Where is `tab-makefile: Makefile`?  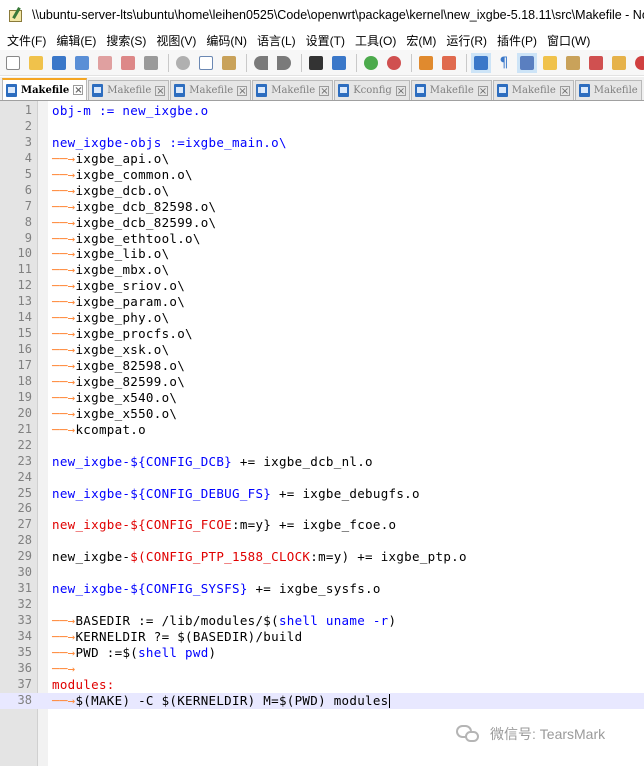
tab-makefile: Makefile is located at coordinates (608, 90).